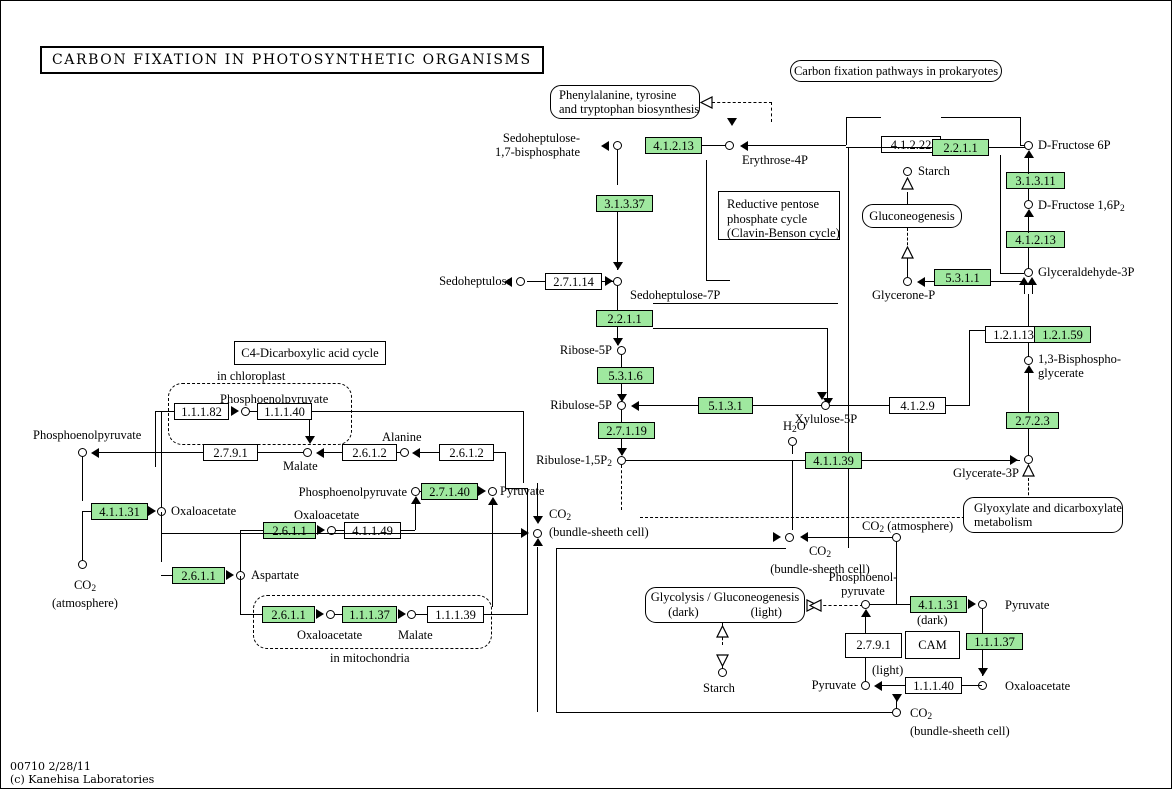 The width and height of the screenshot is (1174, 791). I want to click on enzyme-2-6-1-1-c: 2.6.1.1, so click(288, 614).